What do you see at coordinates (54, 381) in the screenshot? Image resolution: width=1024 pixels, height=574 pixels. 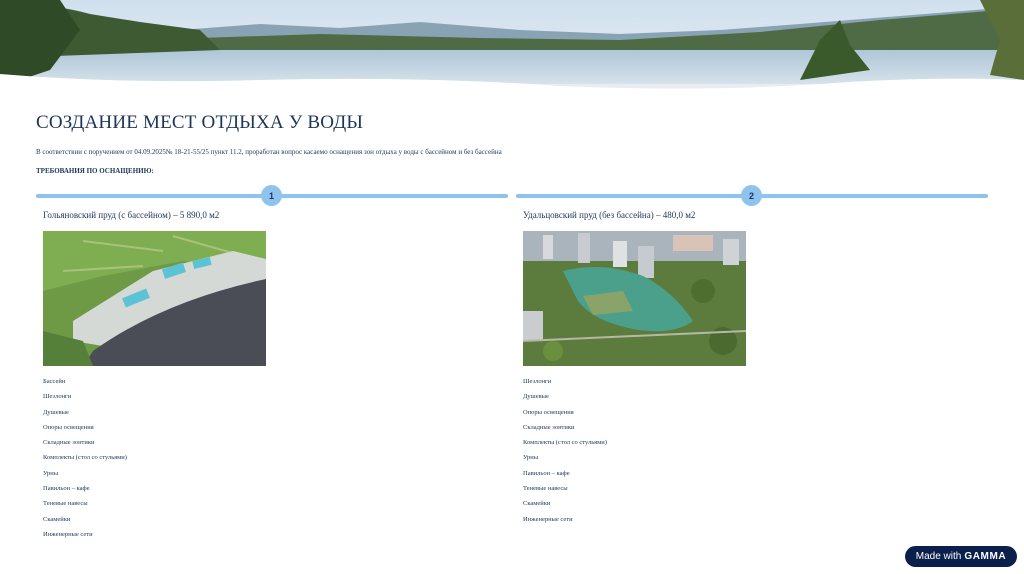 I see `list-item: Бассейн` at bounding box center [54, 381].